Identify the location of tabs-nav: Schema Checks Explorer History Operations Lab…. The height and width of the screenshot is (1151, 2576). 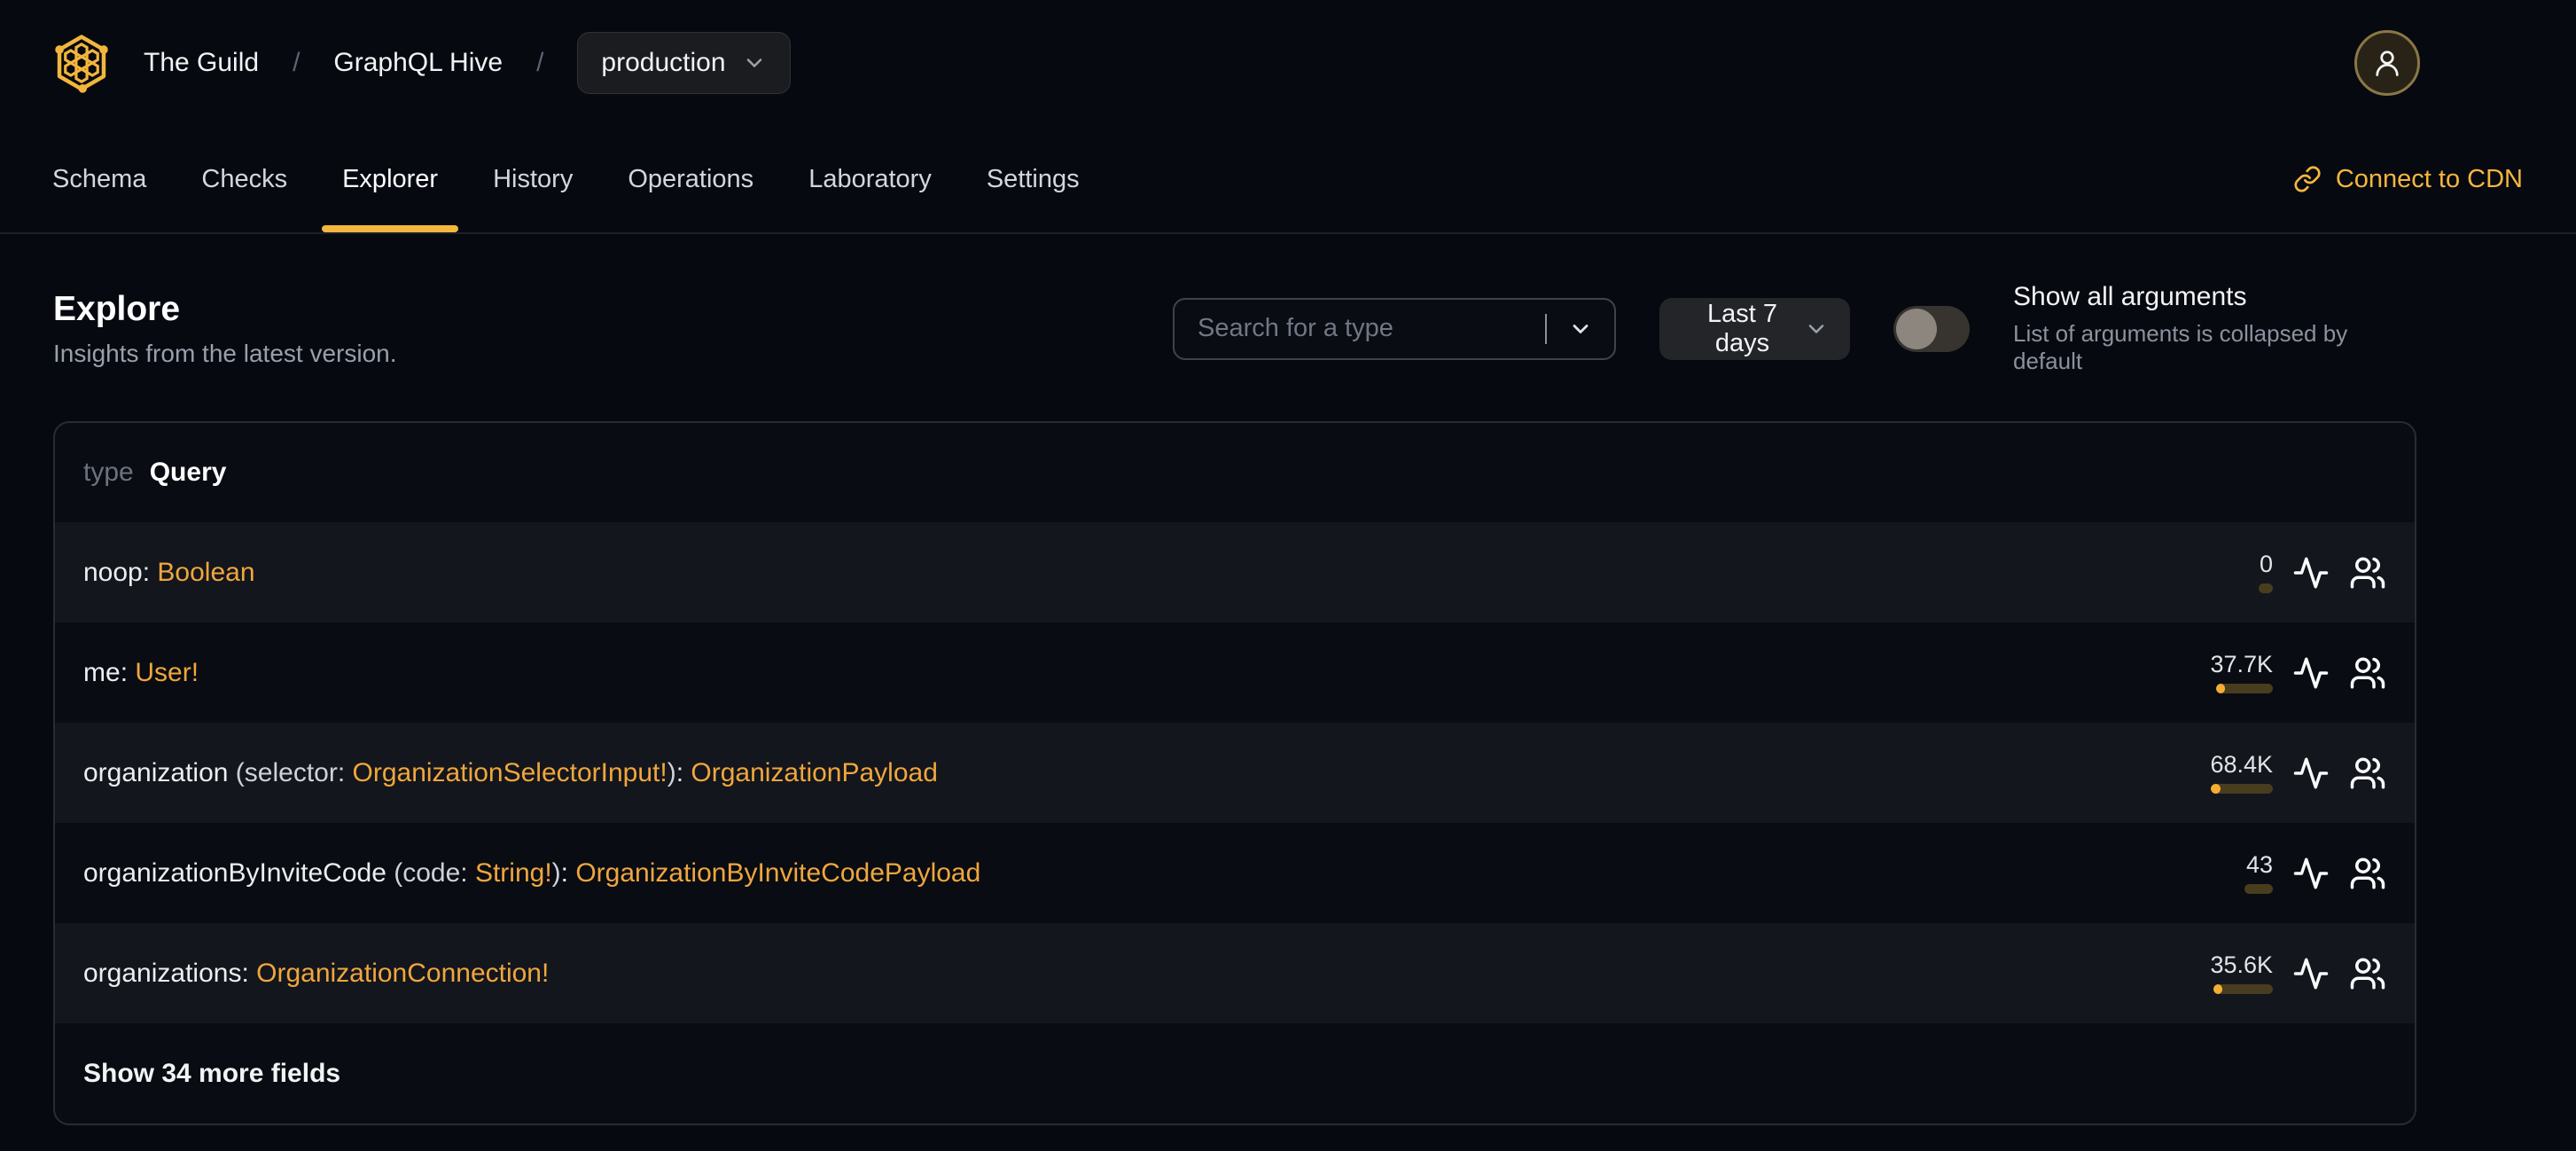
(566, 179).